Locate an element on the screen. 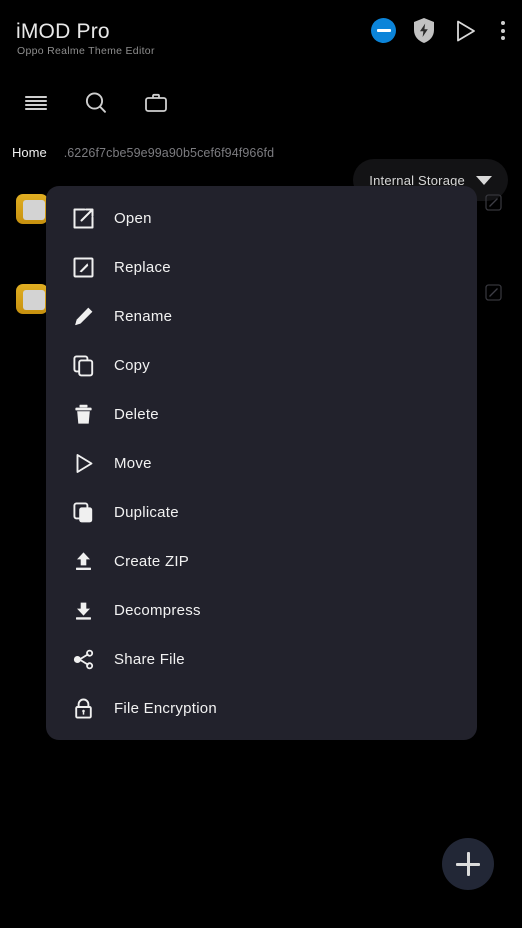  menu-item-open: Open is located at coordinates (261, 218).